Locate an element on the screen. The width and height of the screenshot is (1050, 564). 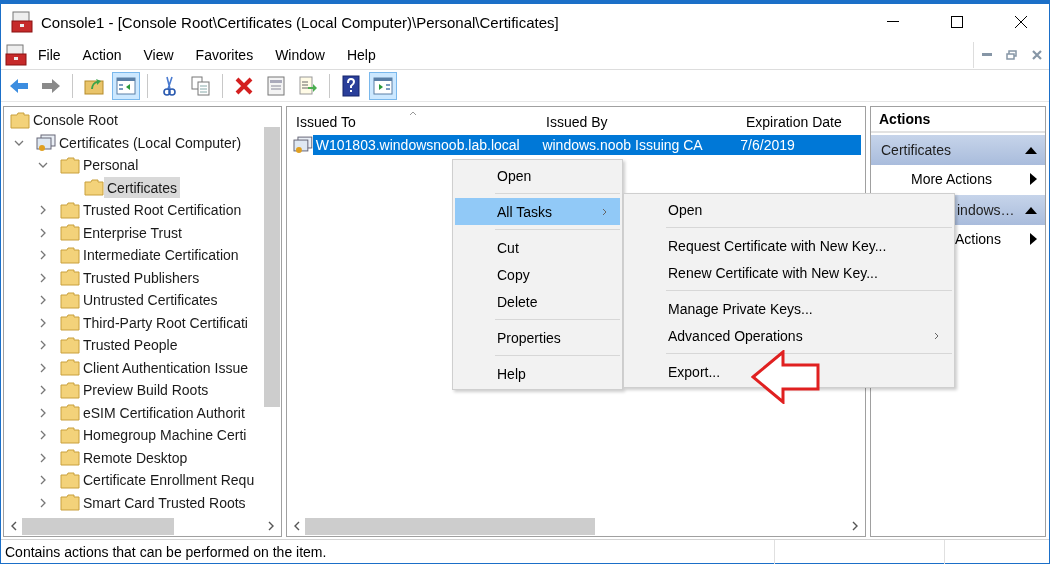
help-icon is located at coordinates (351, 85).